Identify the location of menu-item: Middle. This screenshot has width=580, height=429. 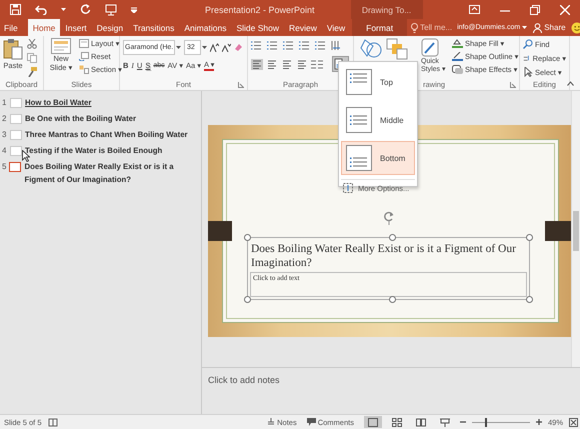
(378, 120).